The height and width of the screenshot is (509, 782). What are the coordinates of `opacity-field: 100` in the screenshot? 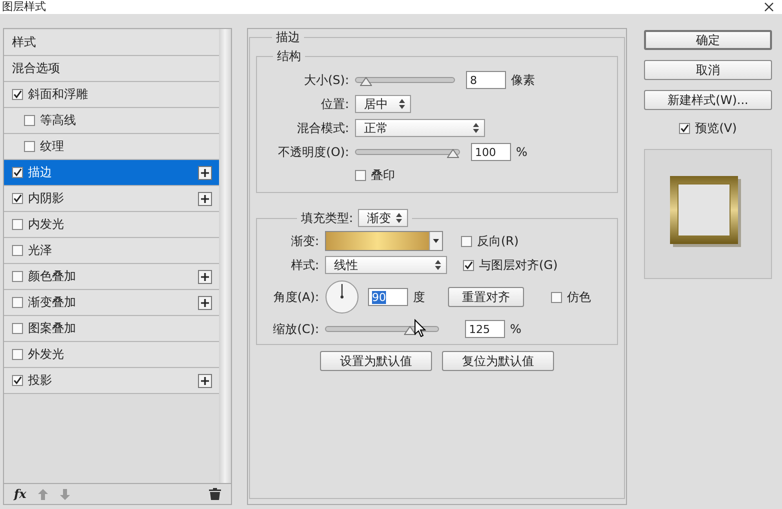 It's located at (491, 152).